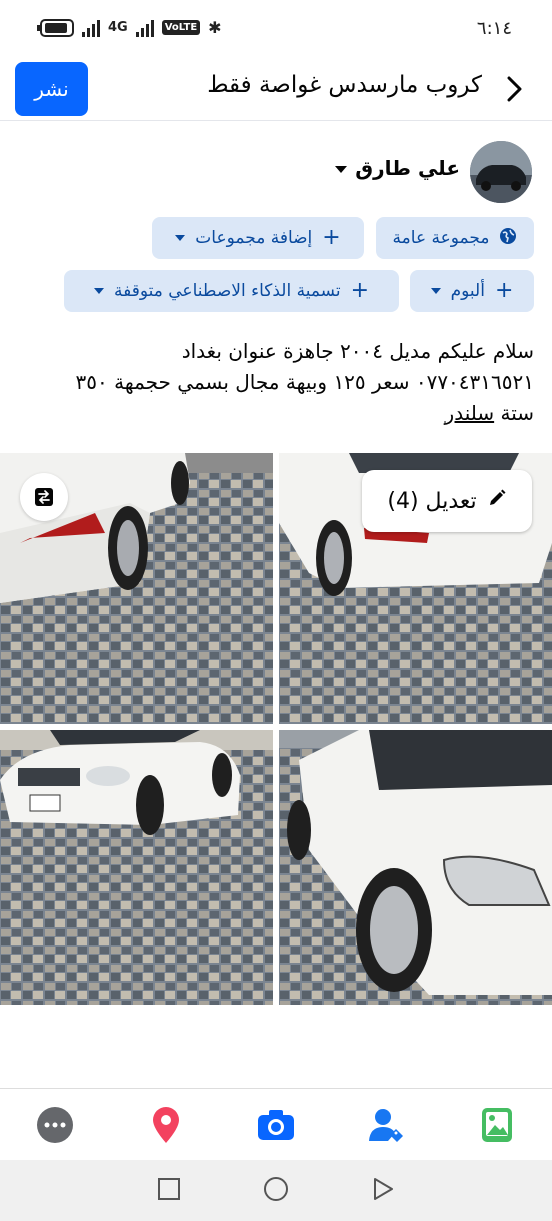 This screenshot has width=552, height=1221. Describe the element at coordinates (181, 27) in the screenshot. I see `volte-badge: VoLTE` at that location.